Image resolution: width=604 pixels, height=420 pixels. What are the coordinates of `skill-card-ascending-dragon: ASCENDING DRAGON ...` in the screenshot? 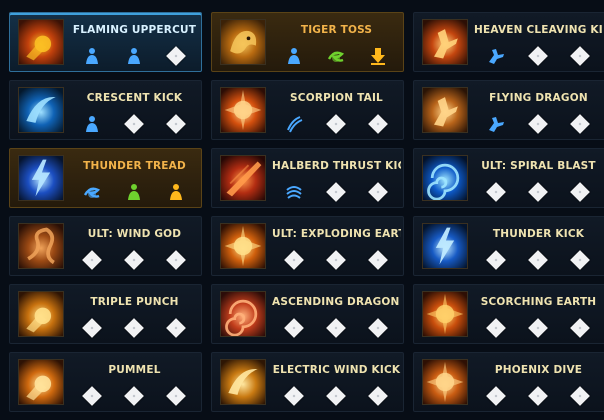 It's located at (307, 314).